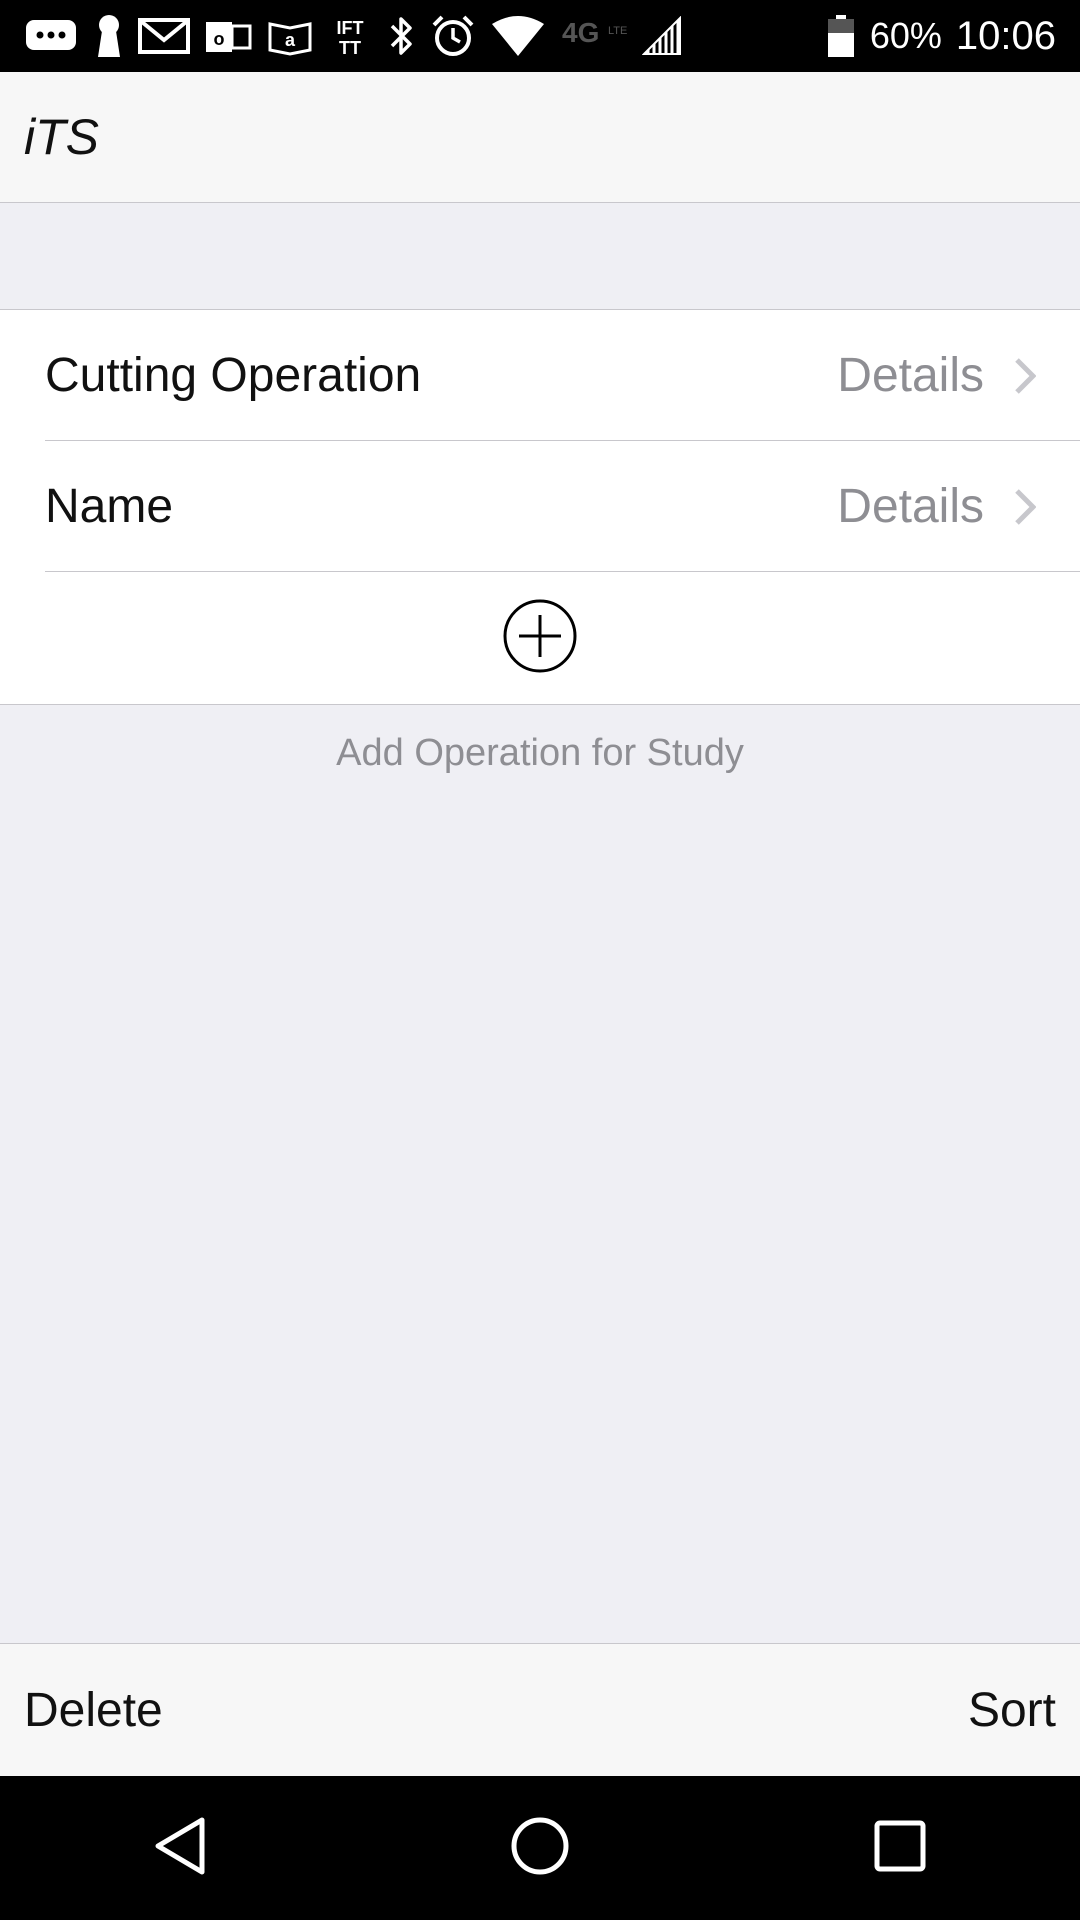 This screenshot has width=1080, height=1920. What do you see at coordinates (93, 1710) in the screenshot?
I see `delete-button: Delete` at bounding box center [93, 1710].